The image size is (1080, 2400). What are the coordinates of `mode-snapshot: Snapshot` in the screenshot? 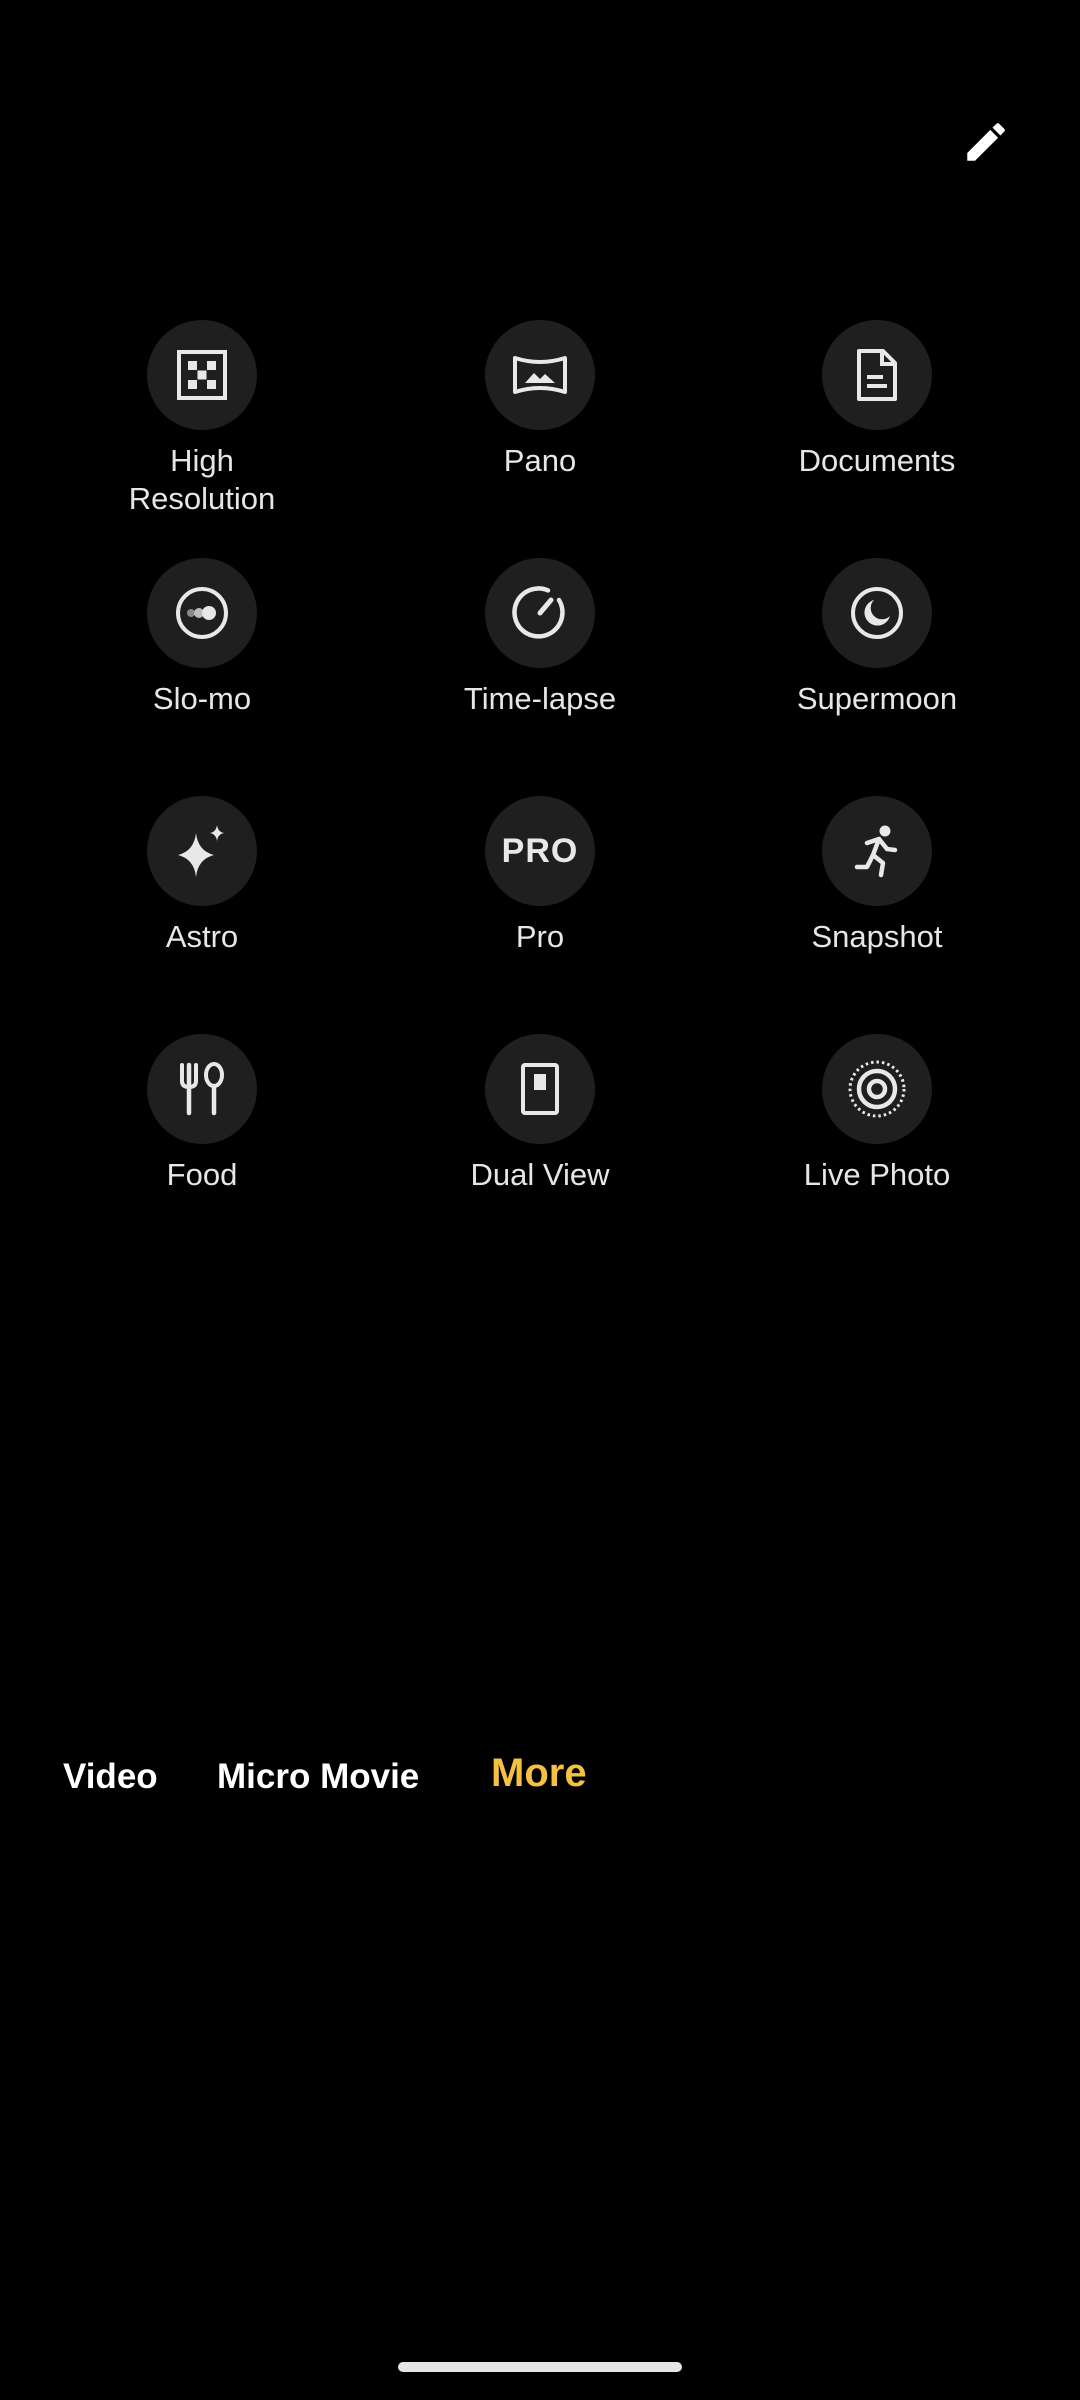 It's located at (877, 876).